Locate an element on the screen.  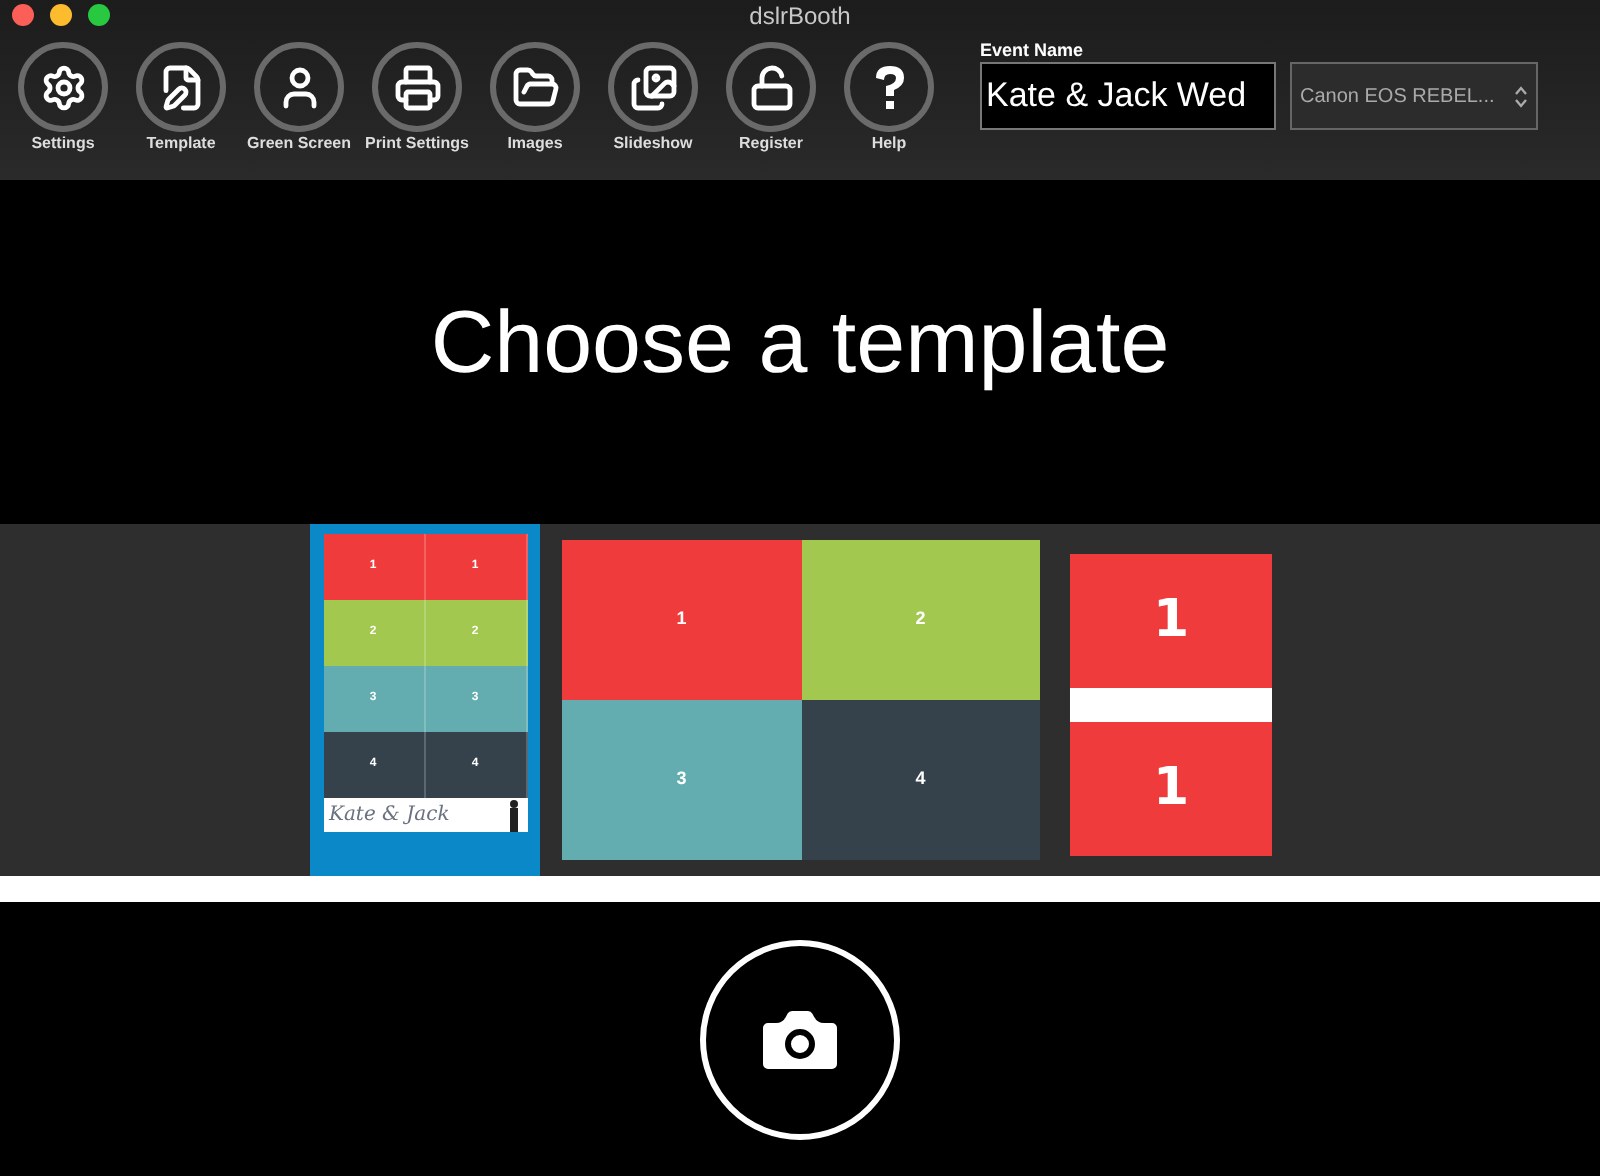
toolbar-label: Register is located at coordinates (770, 144).